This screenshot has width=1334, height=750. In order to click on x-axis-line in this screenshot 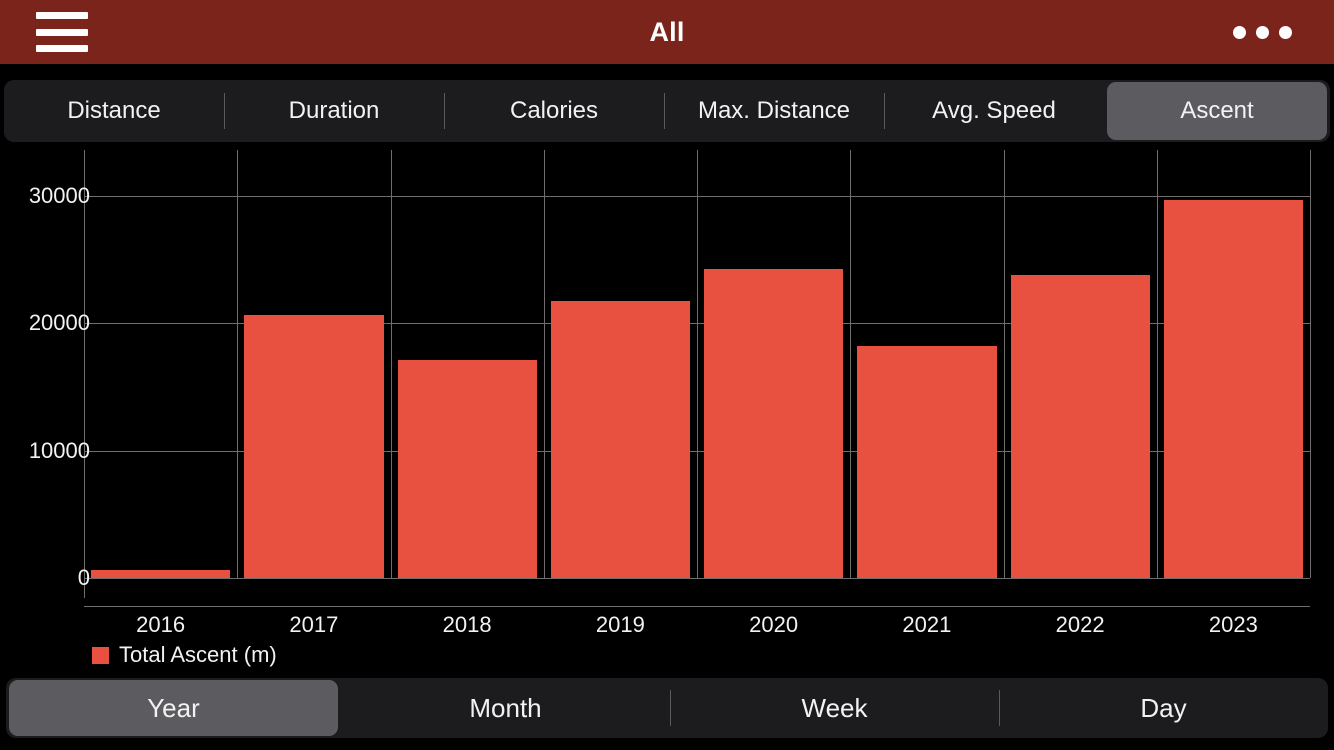, I will do `click(697, 606)`.